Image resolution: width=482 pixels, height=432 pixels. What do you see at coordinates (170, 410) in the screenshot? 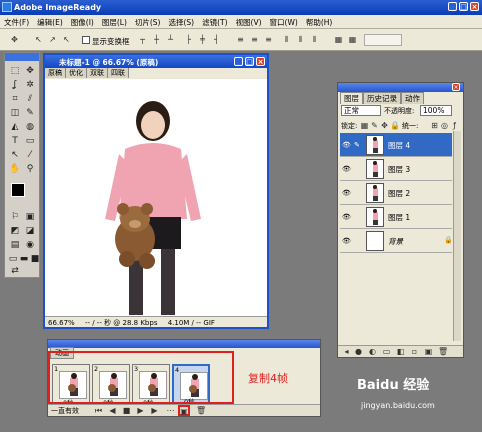
I see `tween-icon: ⋯` at bounding box center [170, 410].